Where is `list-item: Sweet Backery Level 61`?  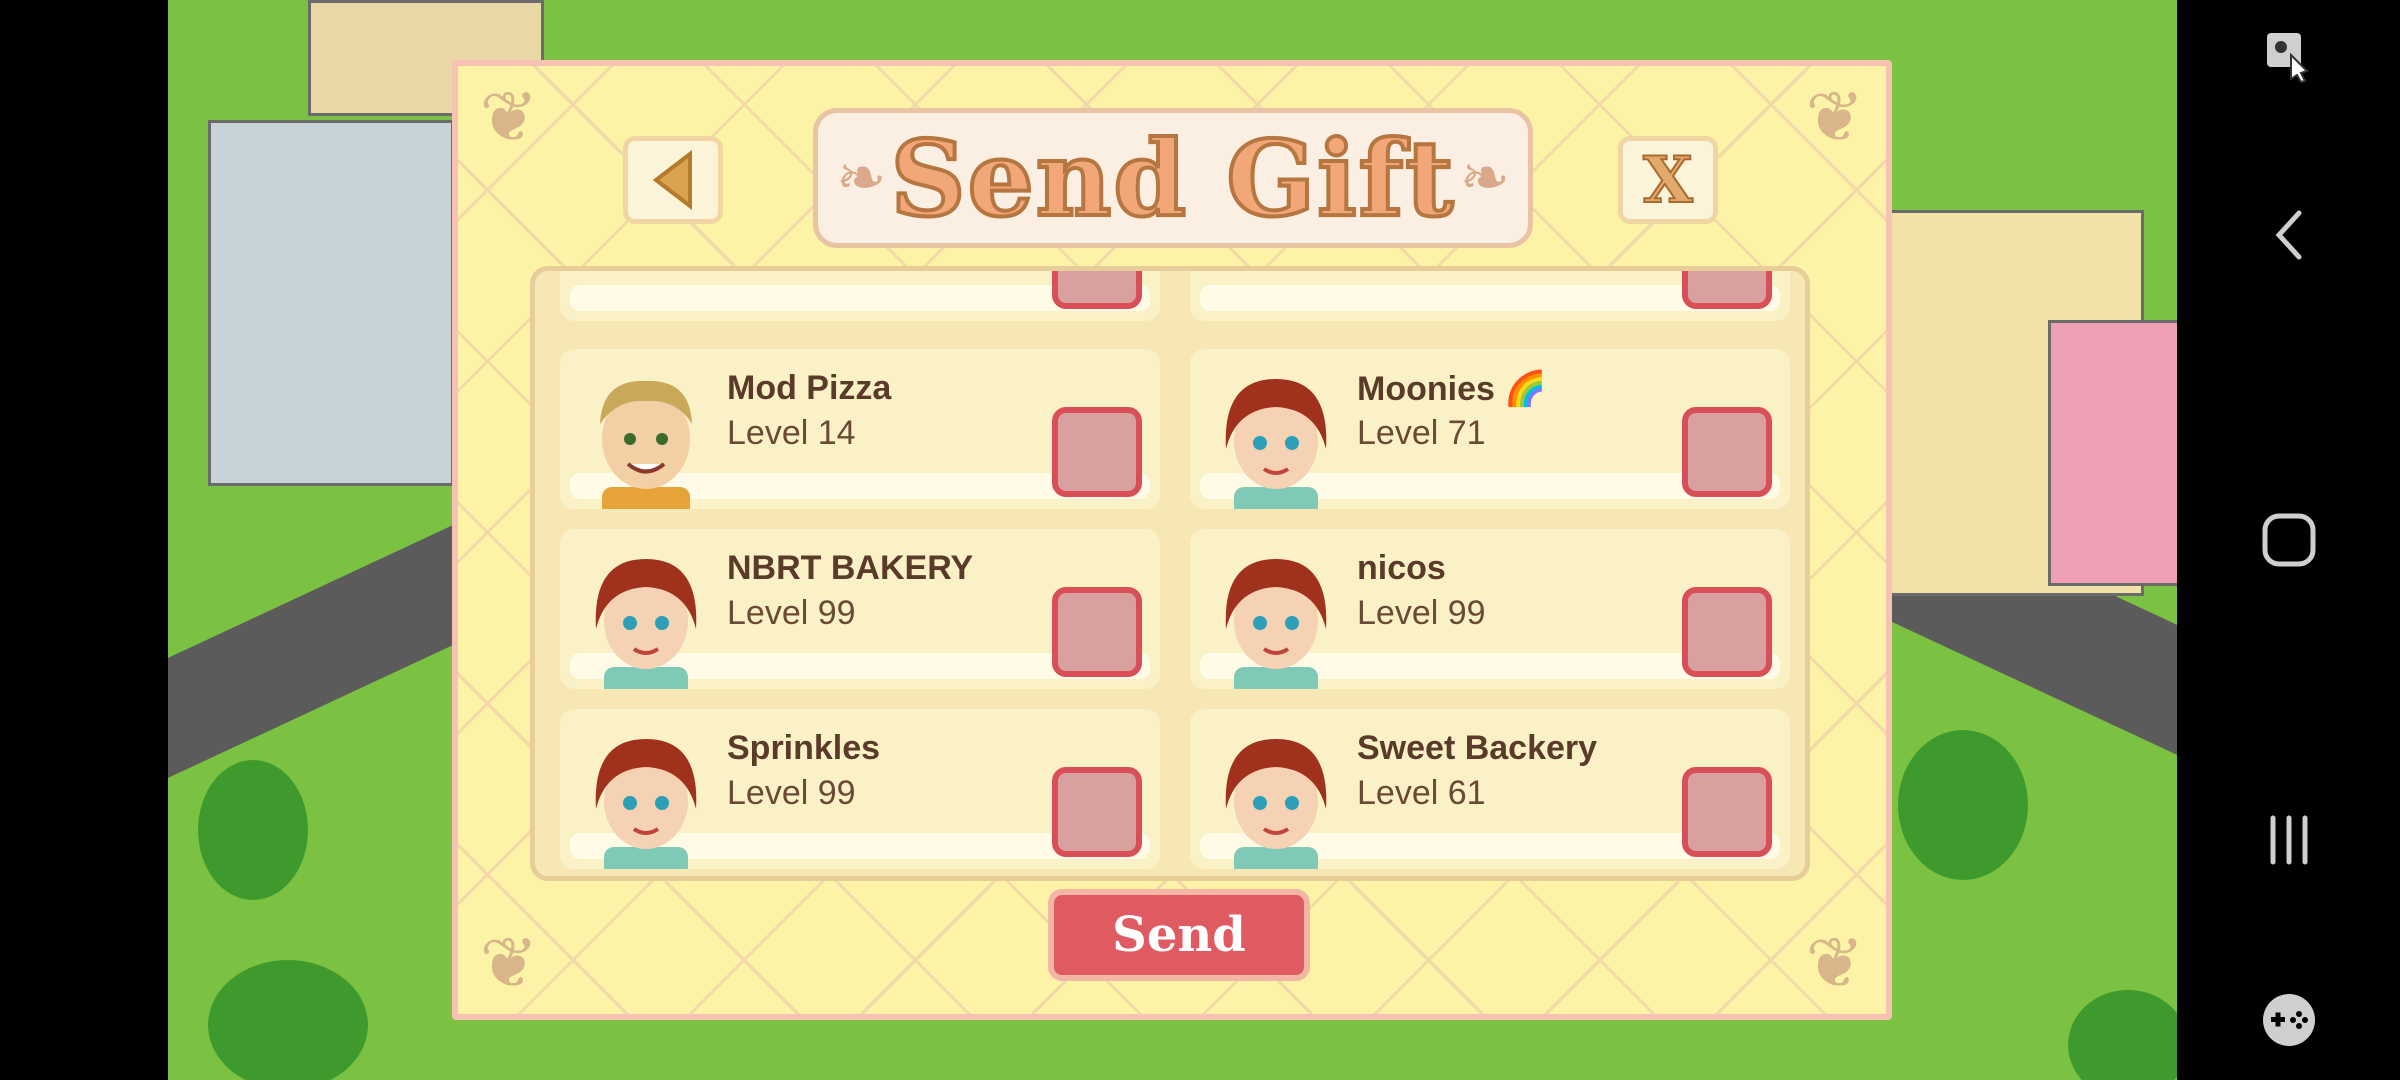 list-item: Sweet Backery Level 61 is located at coordinates (1490, 789).